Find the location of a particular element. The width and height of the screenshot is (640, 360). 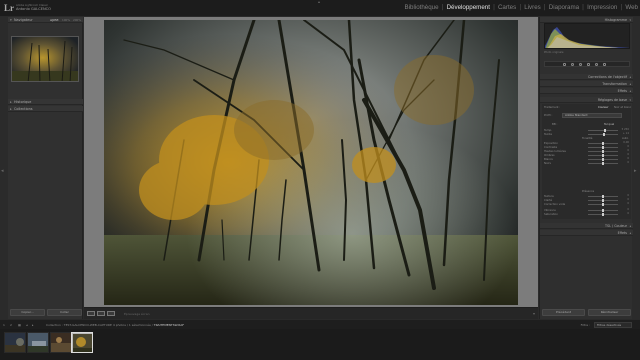

module-map: Cartes is located at coordinates (507, 8).